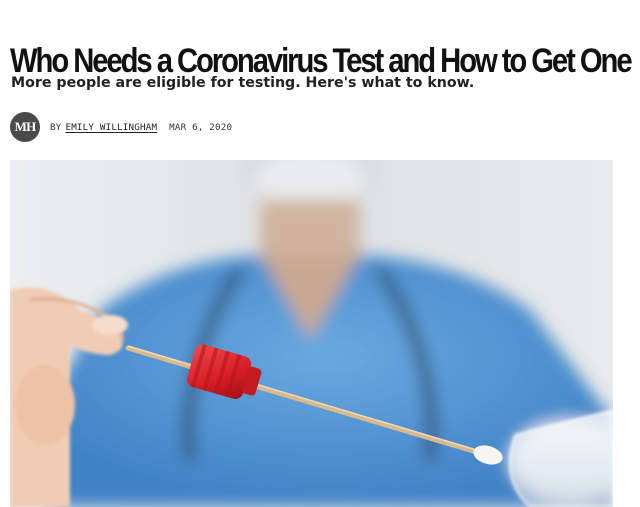 Image resolution: width=640 pixels, height=507 pixels. What do you see at coordinates (56, 127) in the screenshot?
I see `byline-prefix: BY` at bounding box center [56, 127].